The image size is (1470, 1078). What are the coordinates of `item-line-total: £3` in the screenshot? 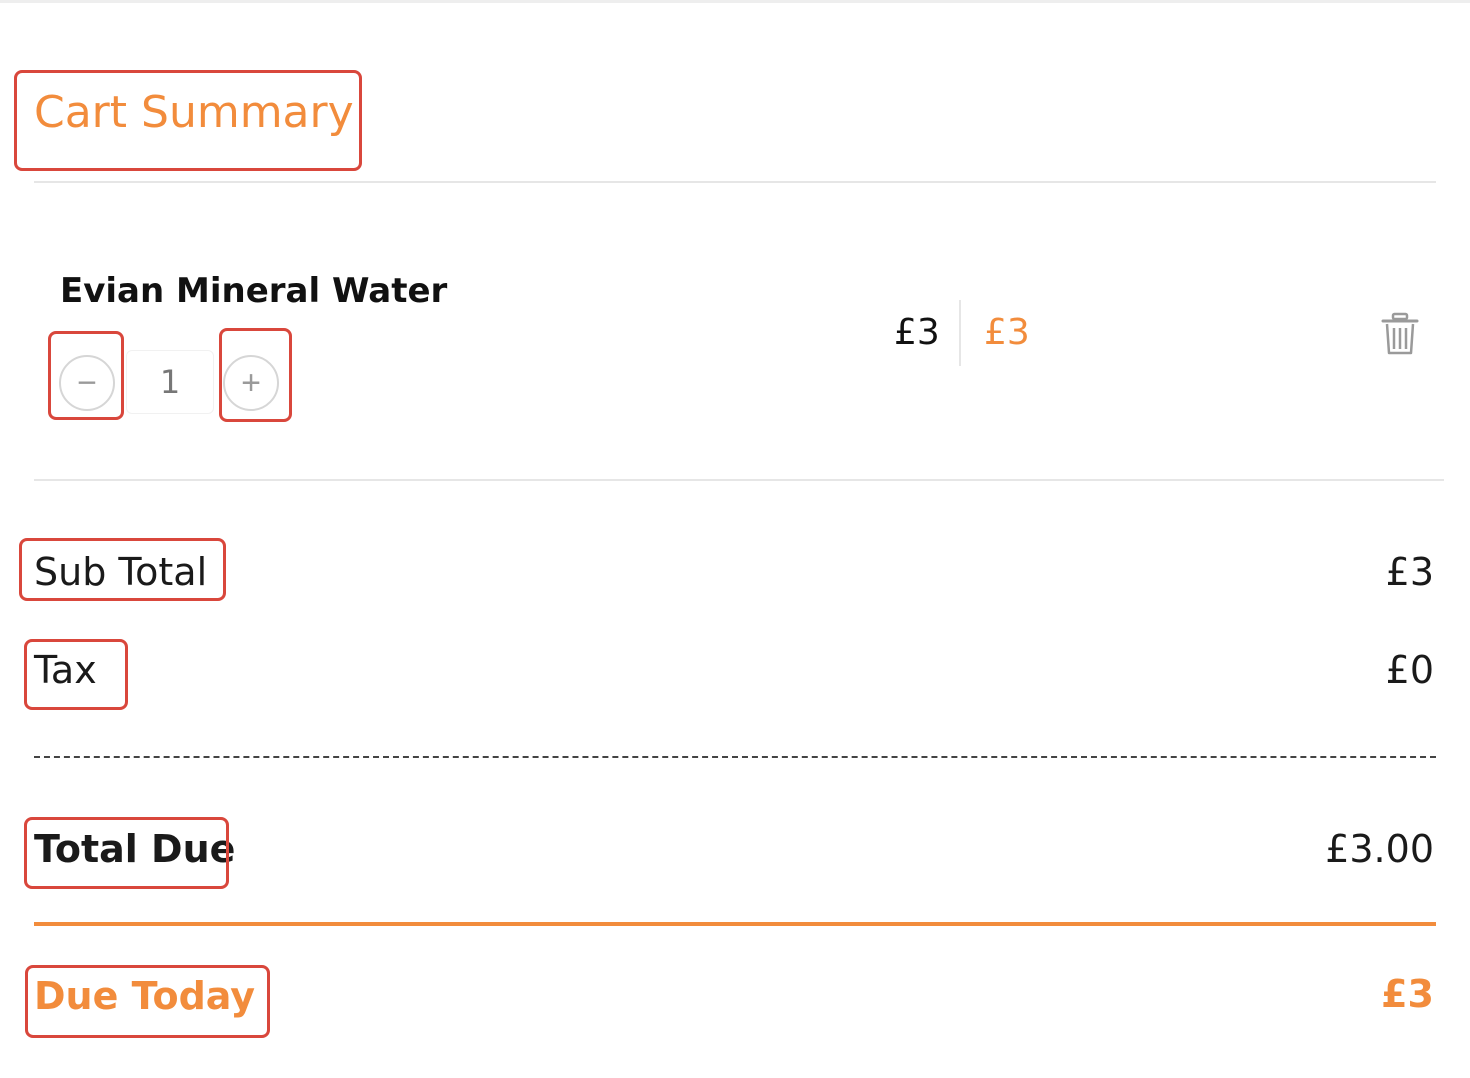 It's located at (1007, 332).